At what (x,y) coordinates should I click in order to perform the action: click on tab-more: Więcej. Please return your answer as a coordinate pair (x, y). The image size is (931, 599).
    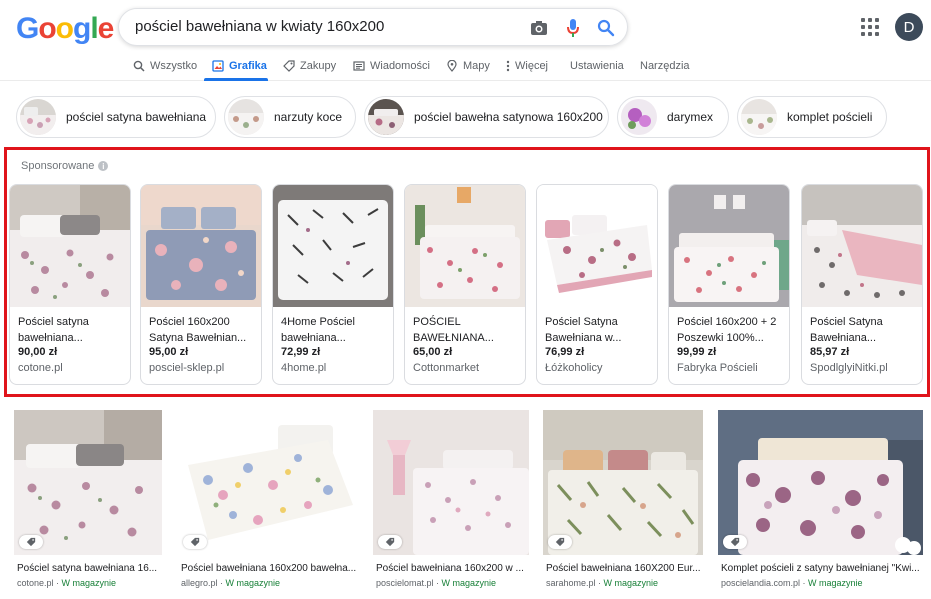
    Looking at the image, I should click on (527, 66).